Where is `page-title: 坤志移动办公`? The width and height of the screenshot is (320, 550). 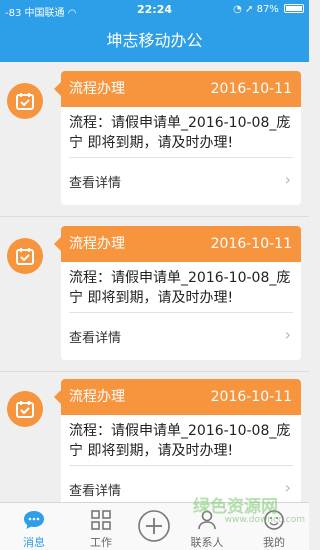
page-title: 坤志移动办公 is located at coordinates (154, 40).